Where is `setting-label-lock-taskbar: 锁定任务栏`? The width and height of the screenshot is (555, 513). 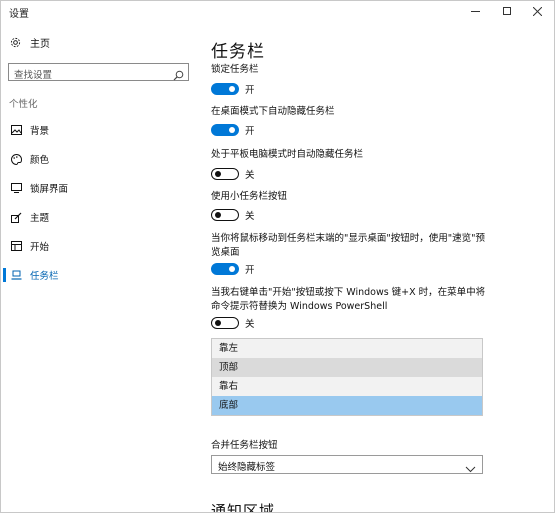
setting-label-lock-taskbar: 锁定任务栏 is located at coordinates (235, 69).